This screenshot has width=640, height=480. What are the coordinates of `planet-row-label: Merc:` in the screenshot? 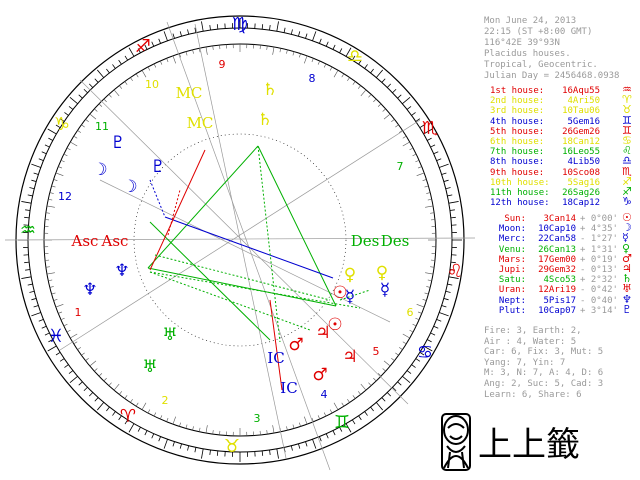 It's located at (512, 239).